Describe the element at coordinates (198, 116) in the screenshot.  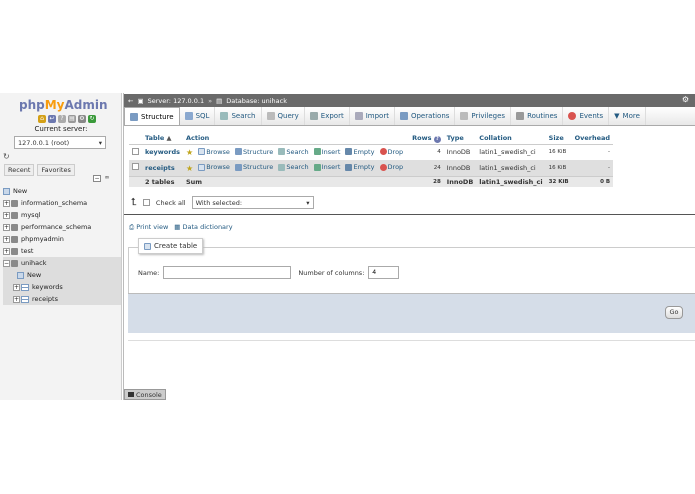
I see `tab-sql: SQL` at that location.